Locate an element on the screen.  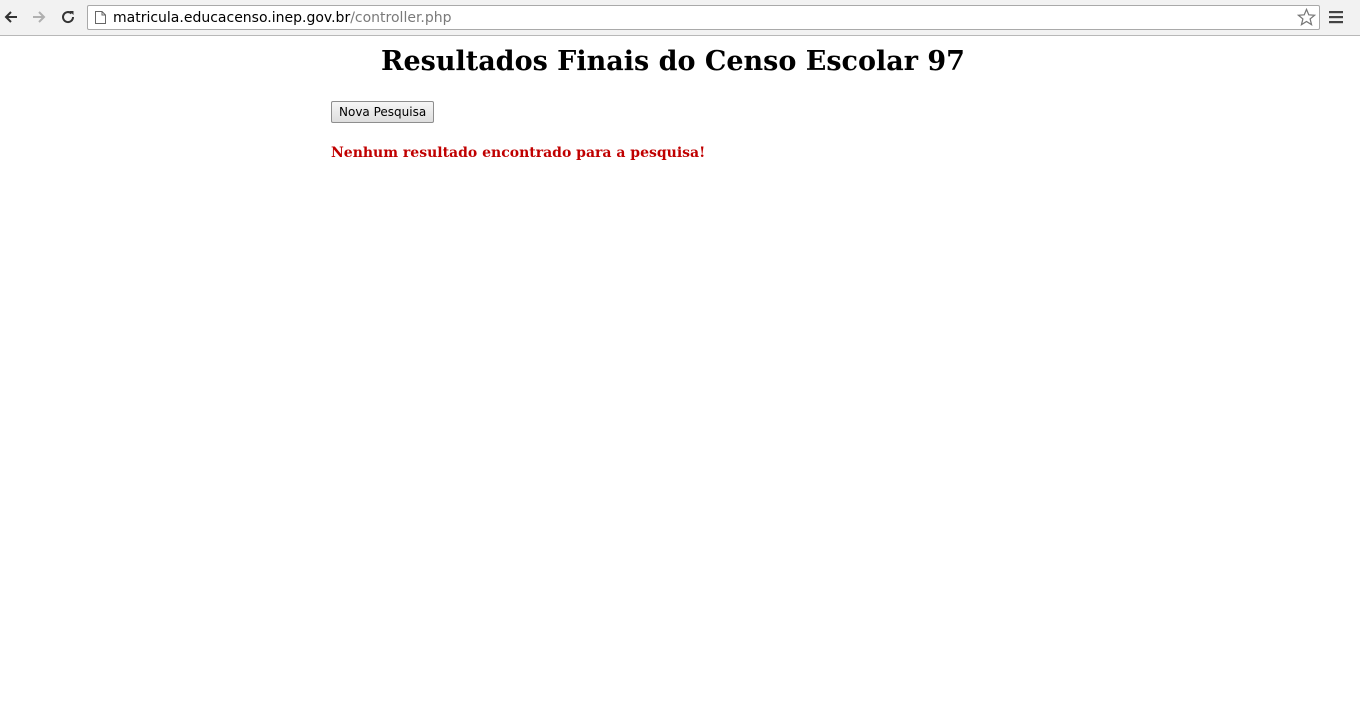
forward-arrow-icon is located at coordinates (39, 17).